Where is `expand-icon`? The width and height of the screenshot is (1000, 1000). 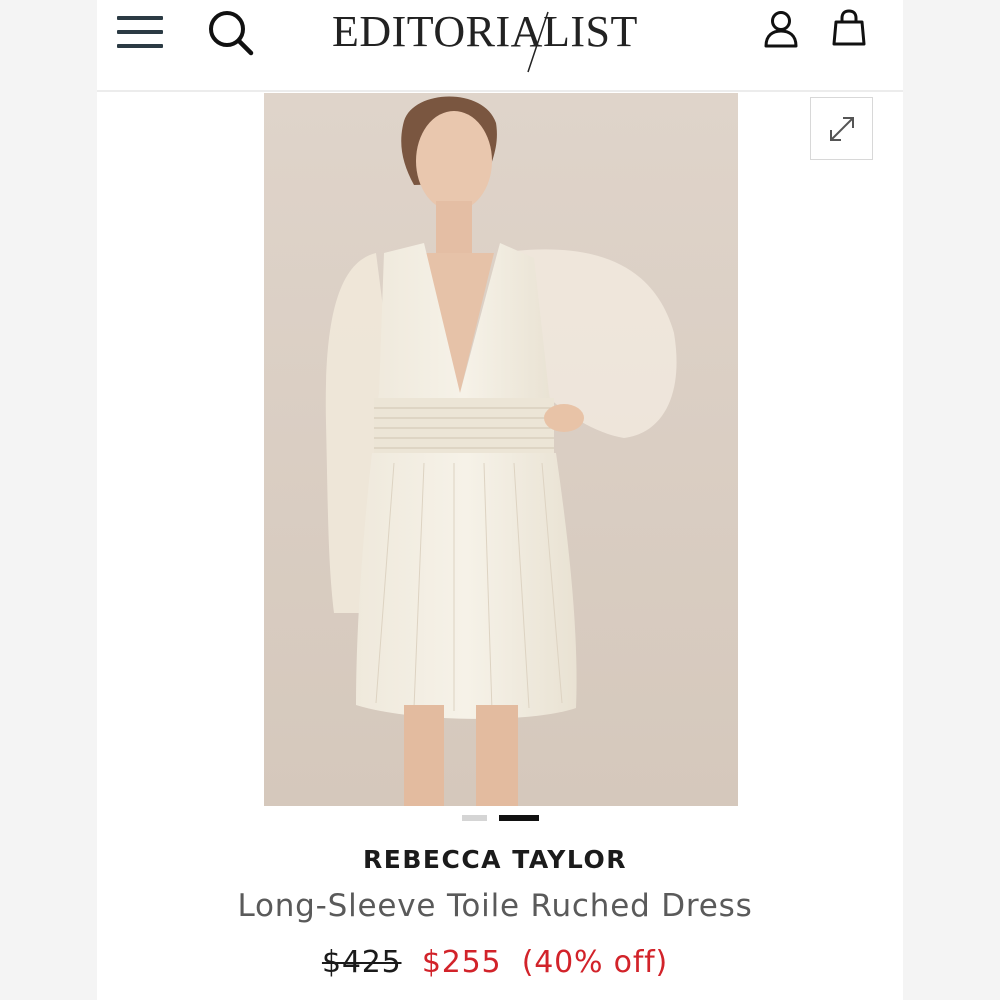
expand-icon is located at coordinates (842, 129).